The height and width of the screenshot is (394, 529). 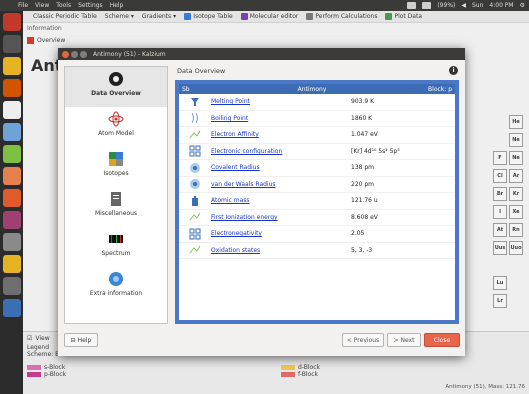 What do you see at coordinates (281, 217) in the screenshot?
I see `property-link: First Ionization energy` at bounding box center [281, 217].